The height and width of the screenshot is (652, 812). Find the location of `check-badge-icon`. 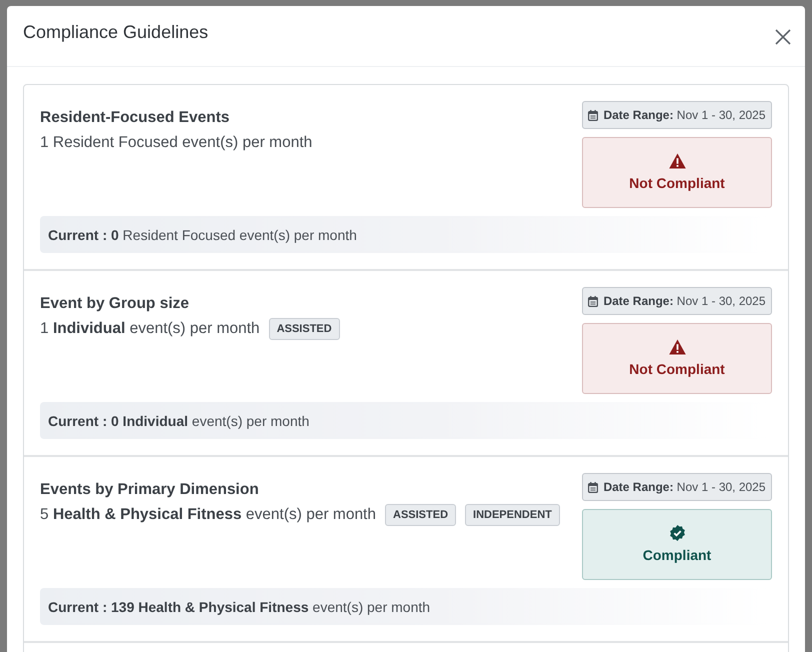

check-badge-icon is located at coordinates (677, 533).